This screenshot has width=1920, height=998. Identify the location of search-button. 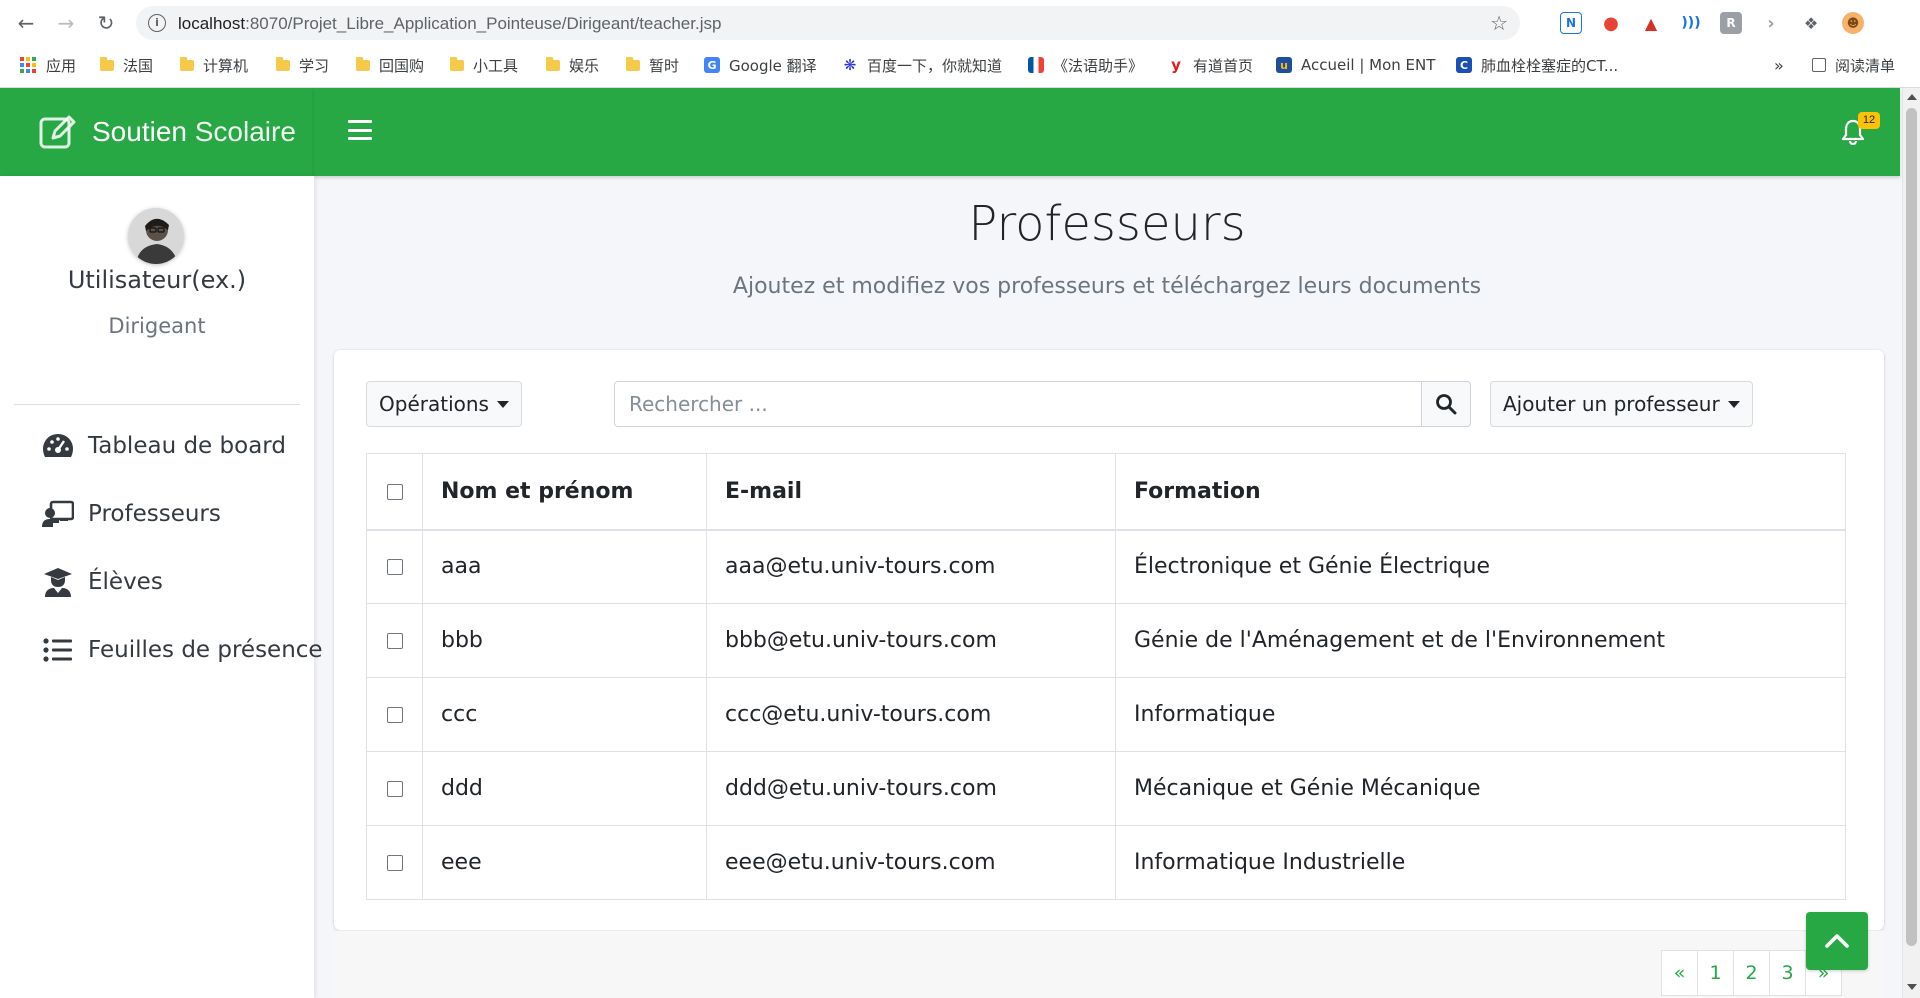
(1446, 404).